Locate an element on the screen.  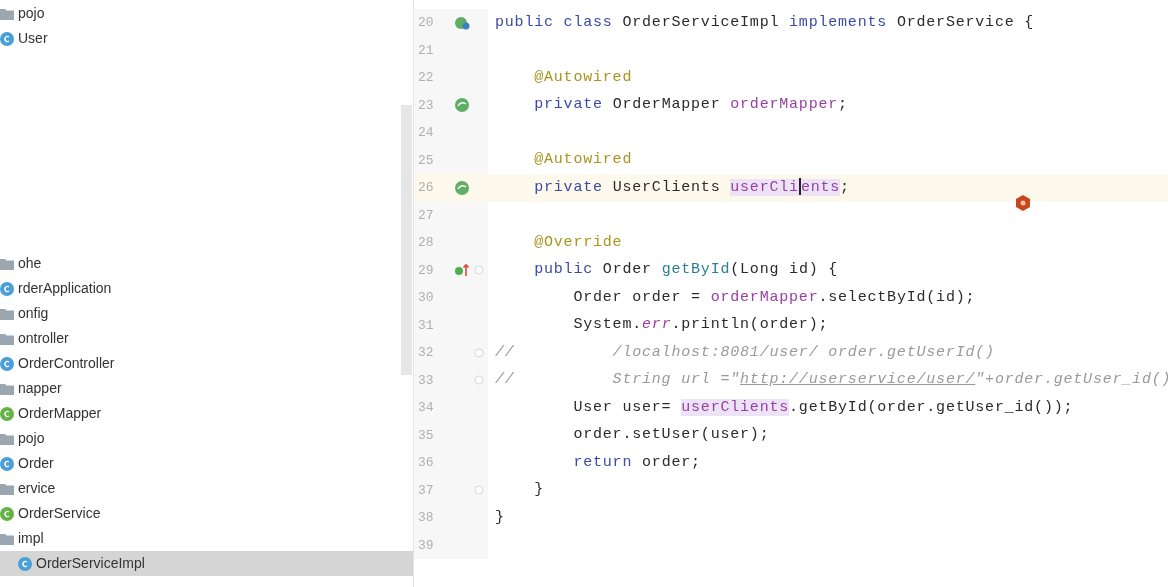
tree-item: ontroller is located at coordinates (206, 338).